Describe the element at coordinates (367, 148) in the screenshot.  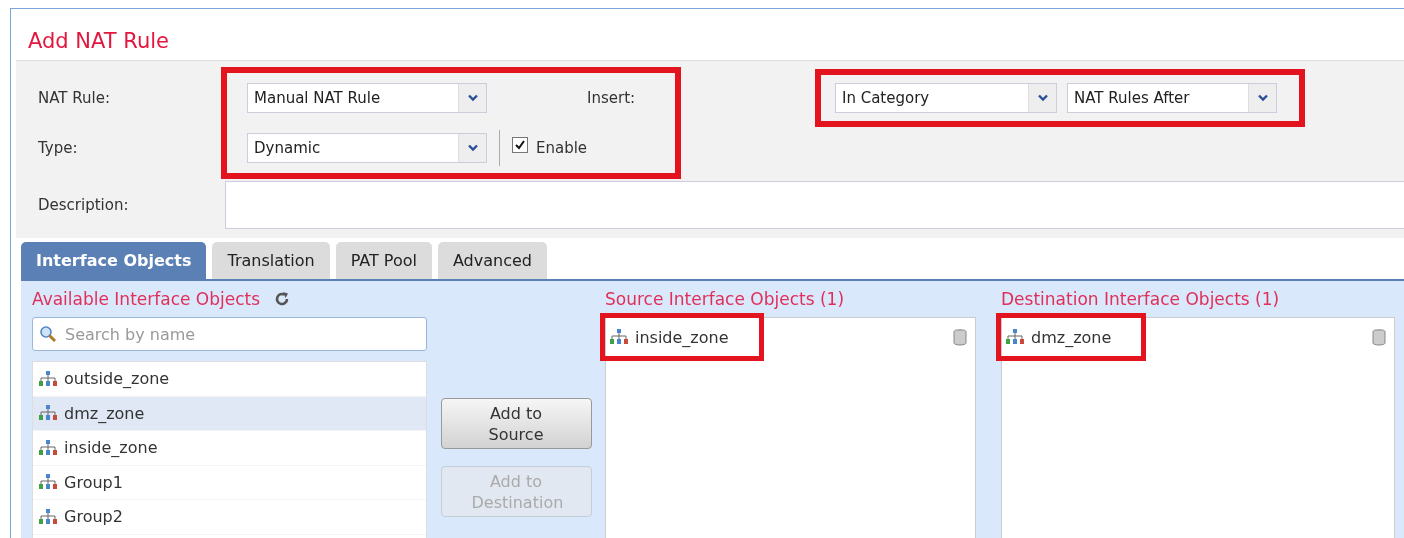
I see `dropdown: Dynamic` at that location.